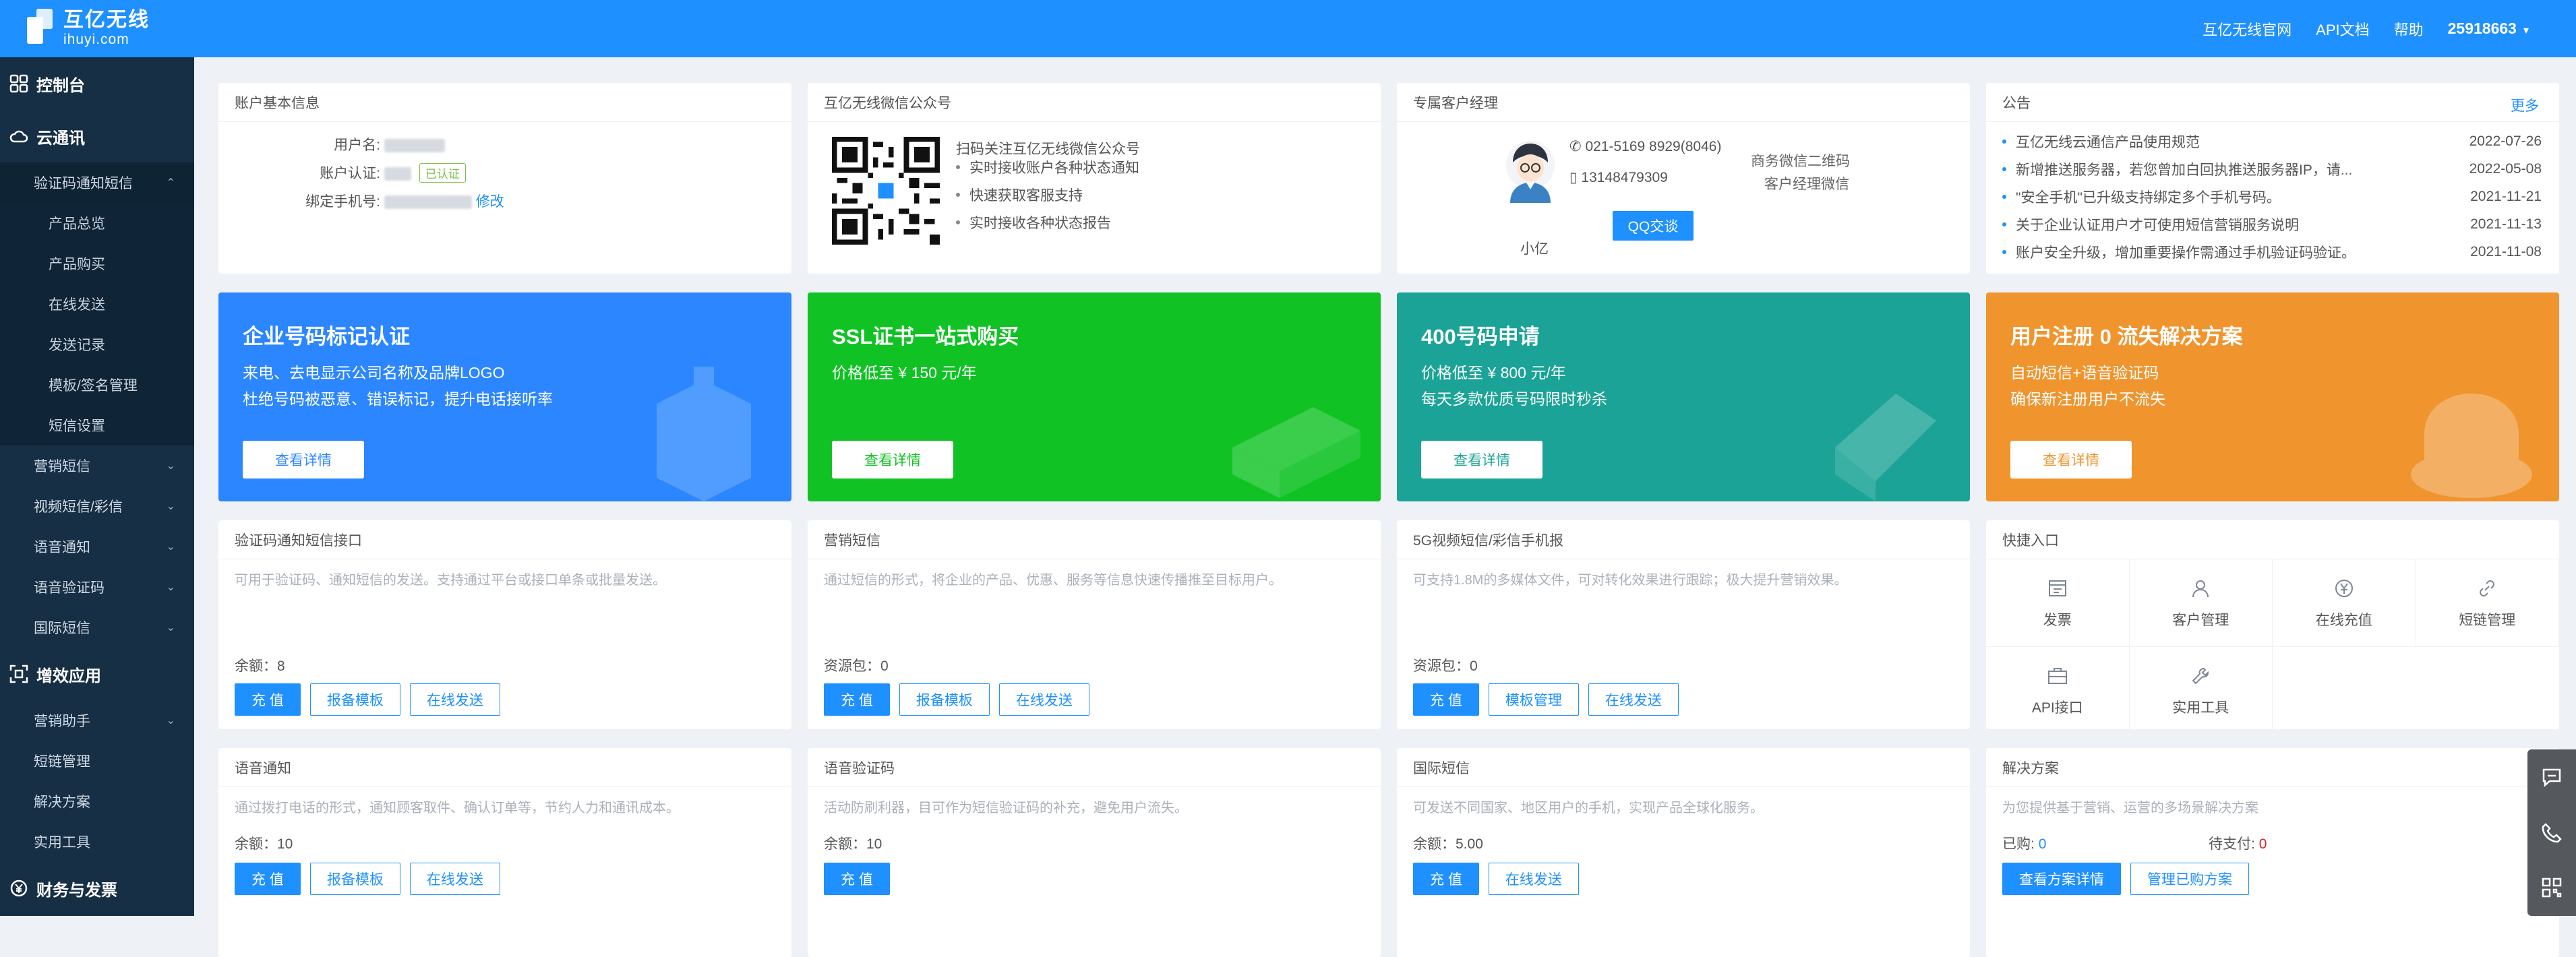 Image resolution: width=2576 pixels, height=957 pixels. Describe the element at coordinates (2342, 29) in the screenshot. I see `topnav-api-link: API文档` at that location.